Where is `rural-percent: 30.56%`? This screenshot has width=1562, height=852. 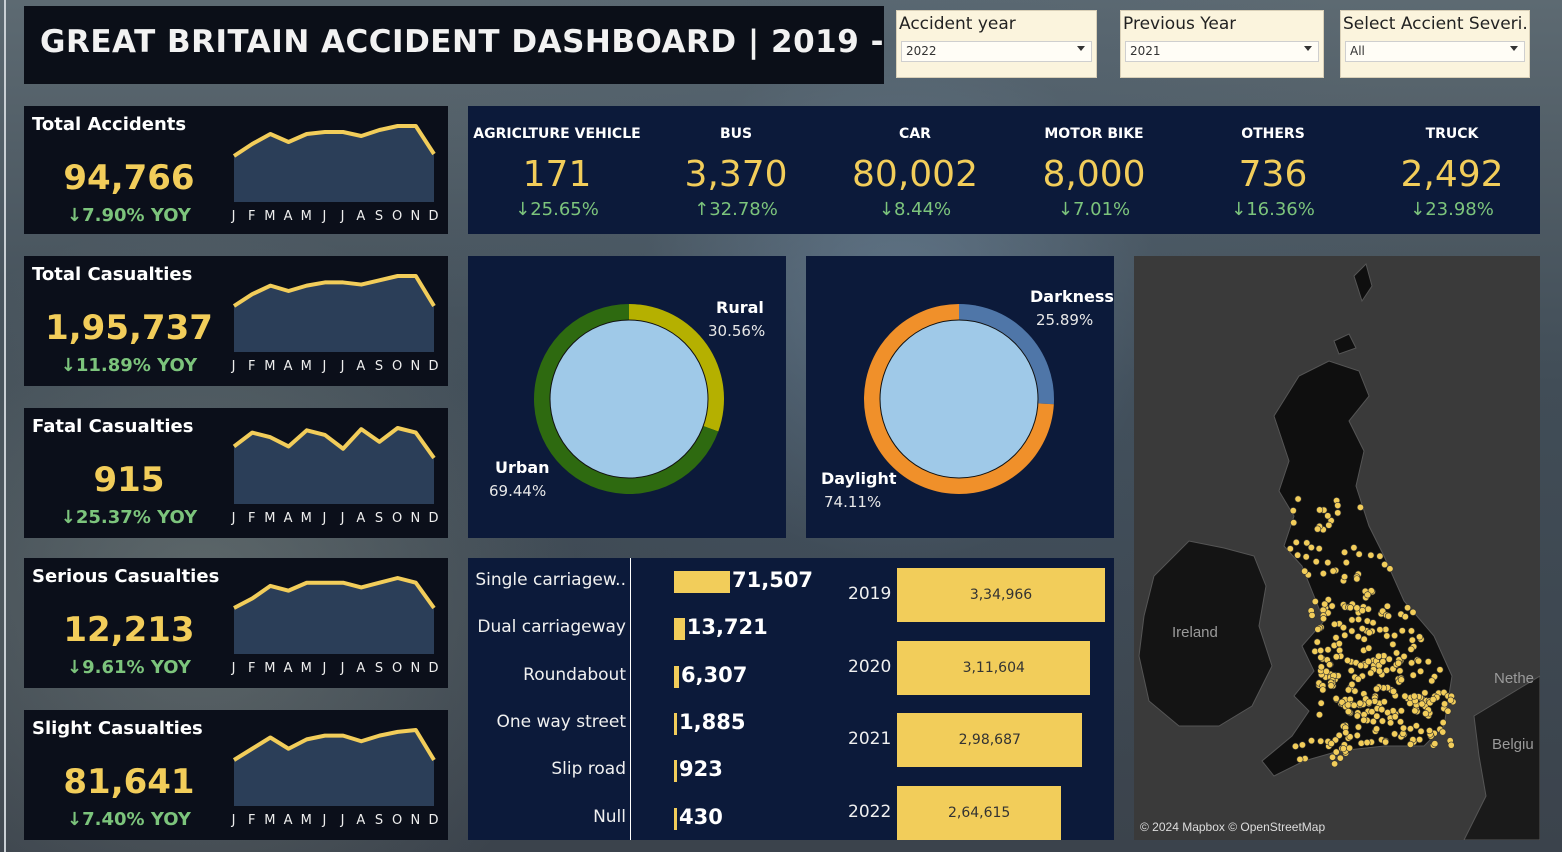
rural-percent: 30.56% is located at coordinates (737, 331).